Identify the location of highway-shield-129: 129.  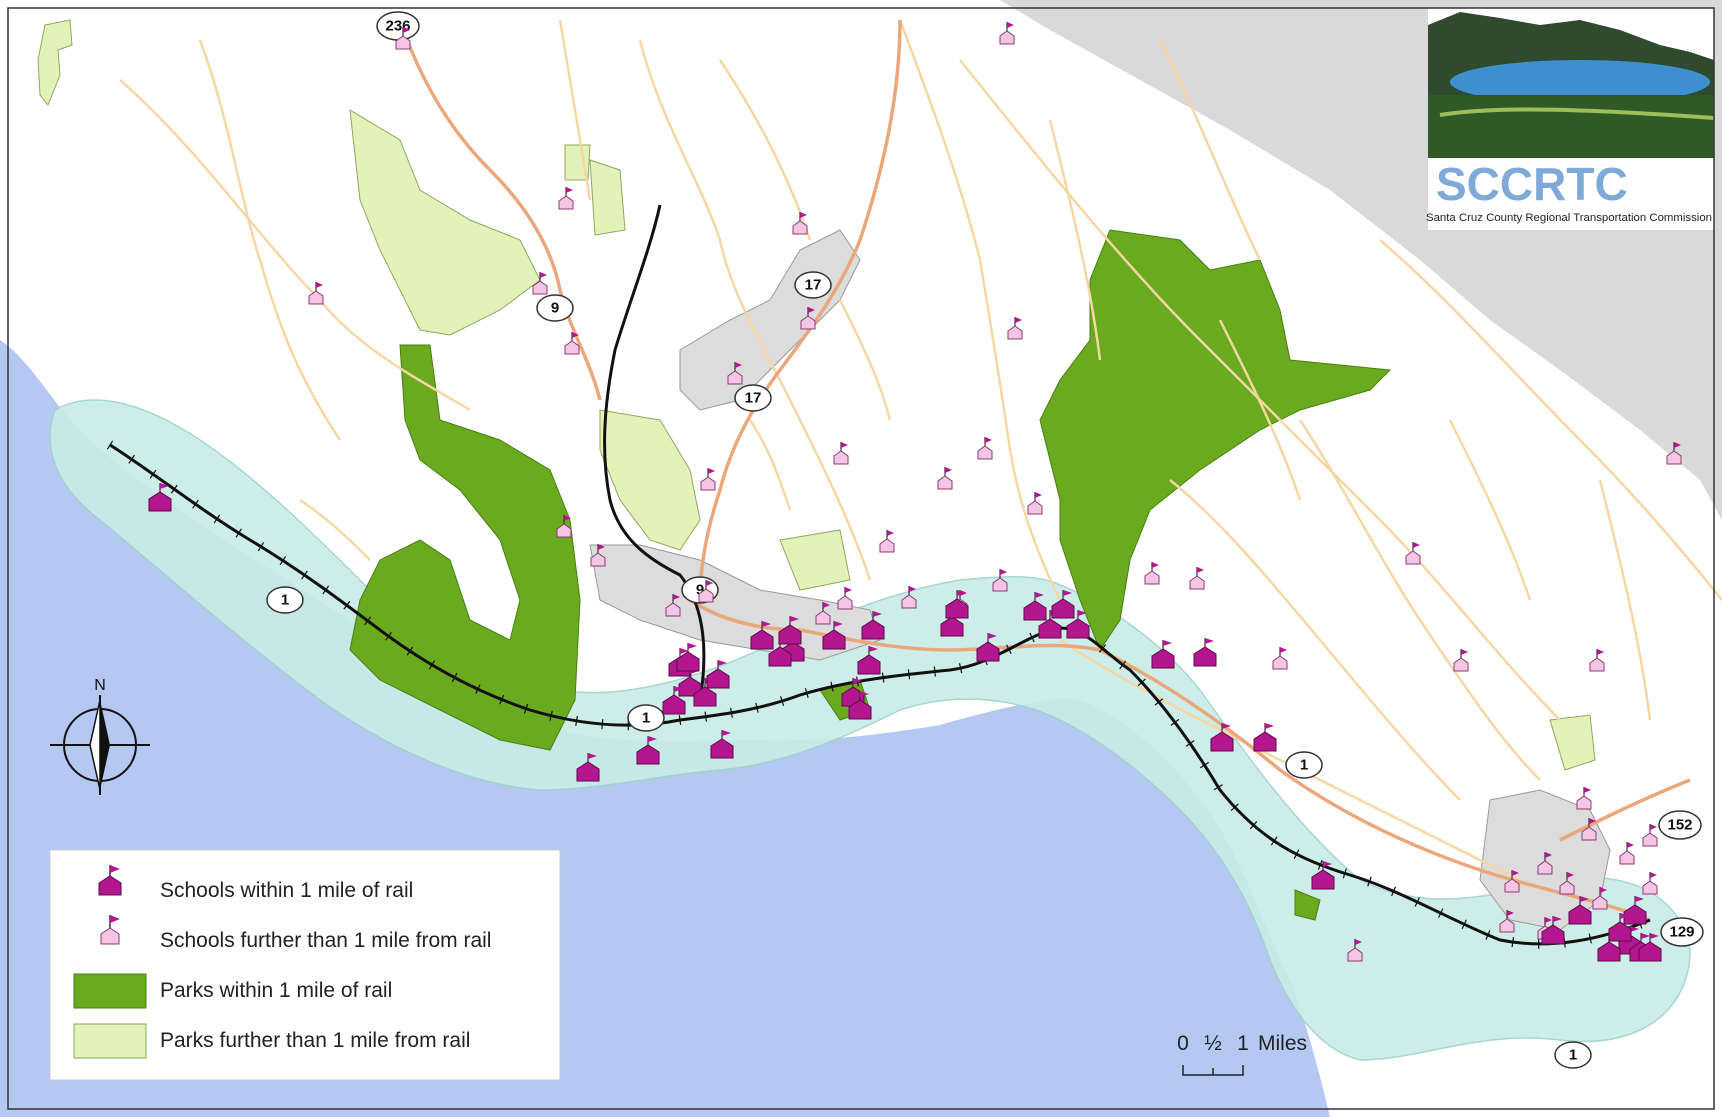
(1682, 932).